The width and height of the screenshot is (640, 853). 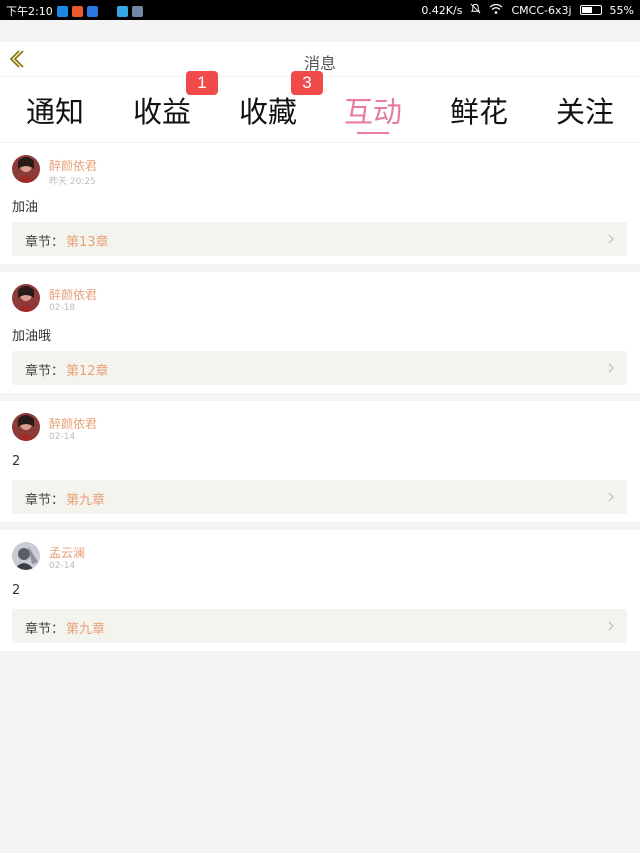 I want to click on tab-following: 关注, so click(x=585, y=109).